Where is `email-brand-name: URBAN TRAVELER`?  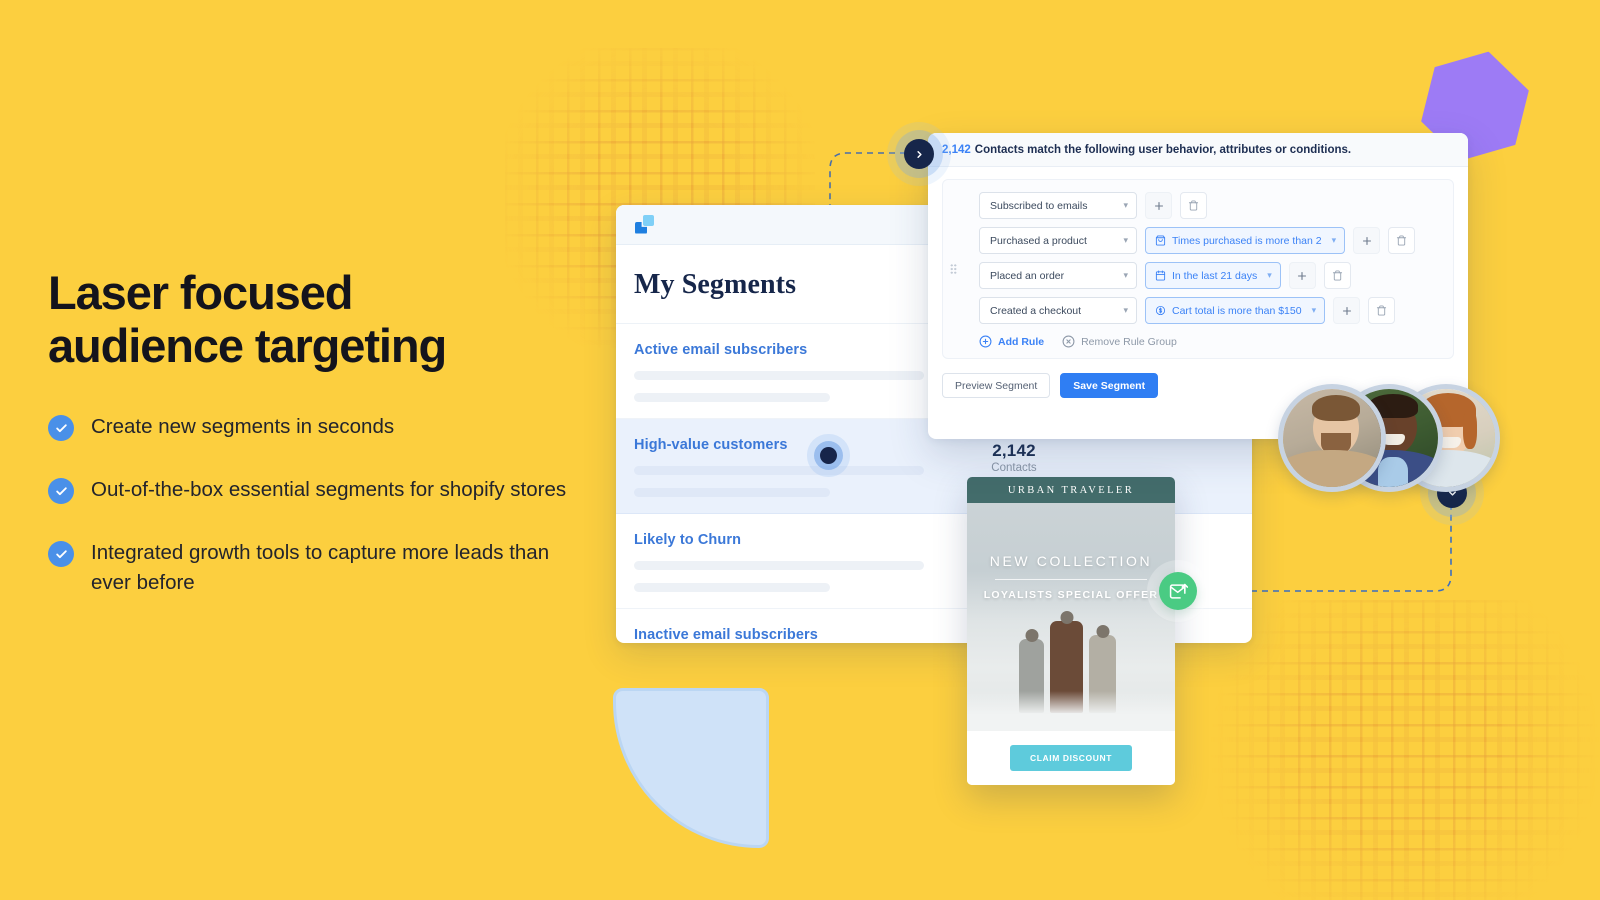
email-brand-name: URBAN TRAVELER is located at coordinates (1071, 490).